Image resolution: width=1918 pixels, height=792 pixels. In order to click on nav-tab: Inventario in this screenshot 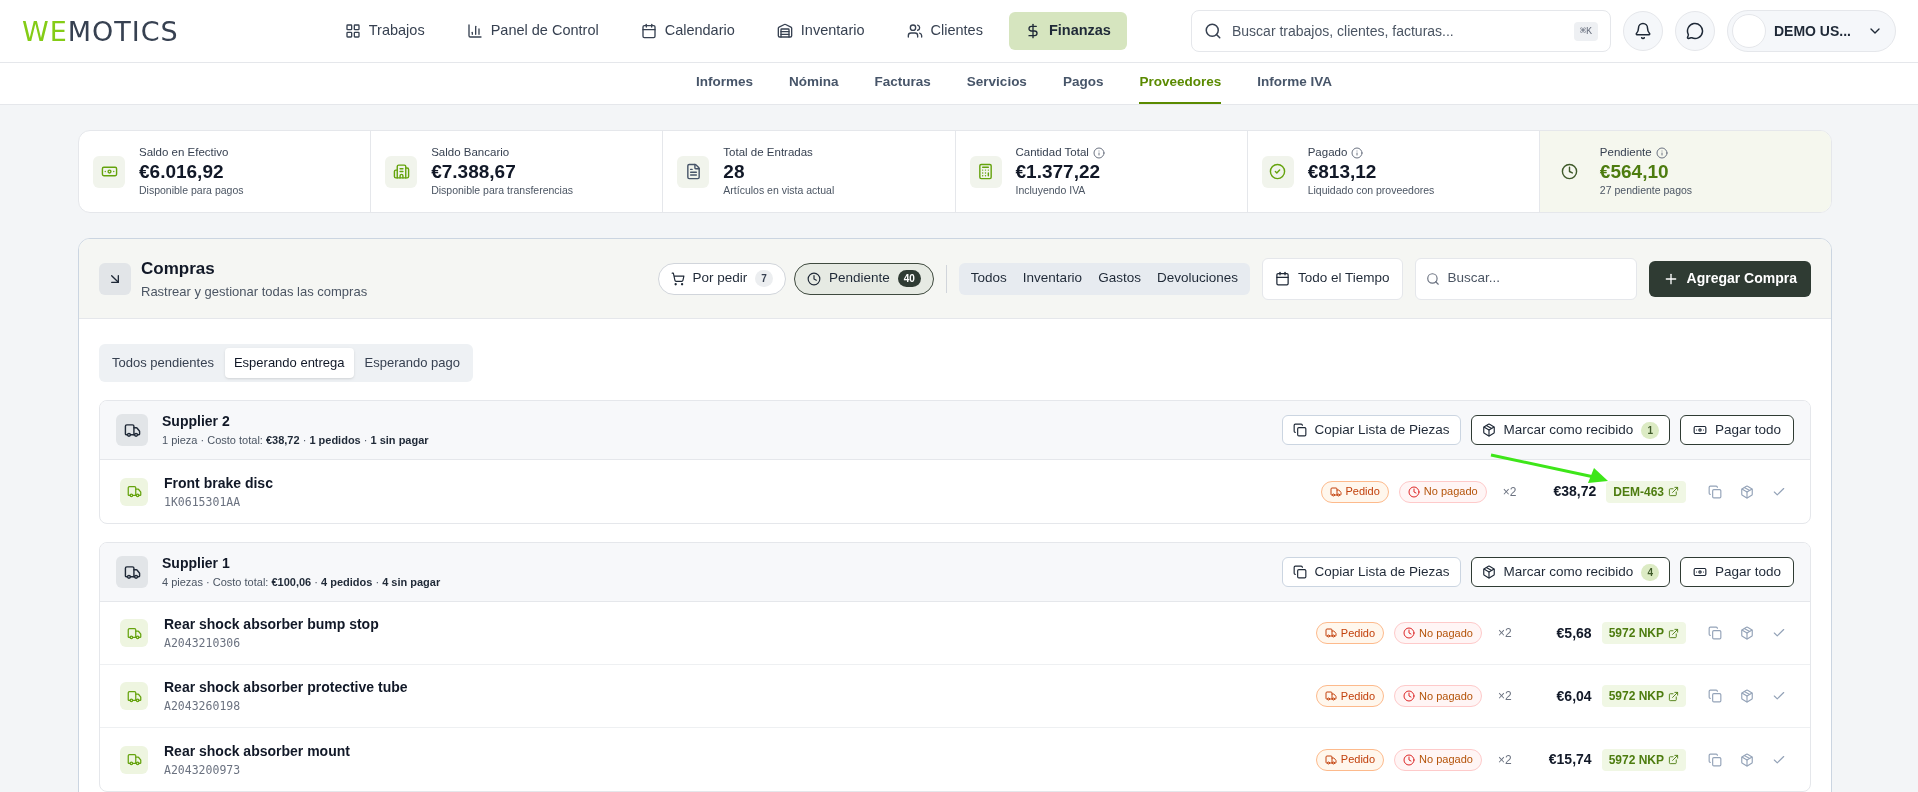, I will do `click(820, 31)`.